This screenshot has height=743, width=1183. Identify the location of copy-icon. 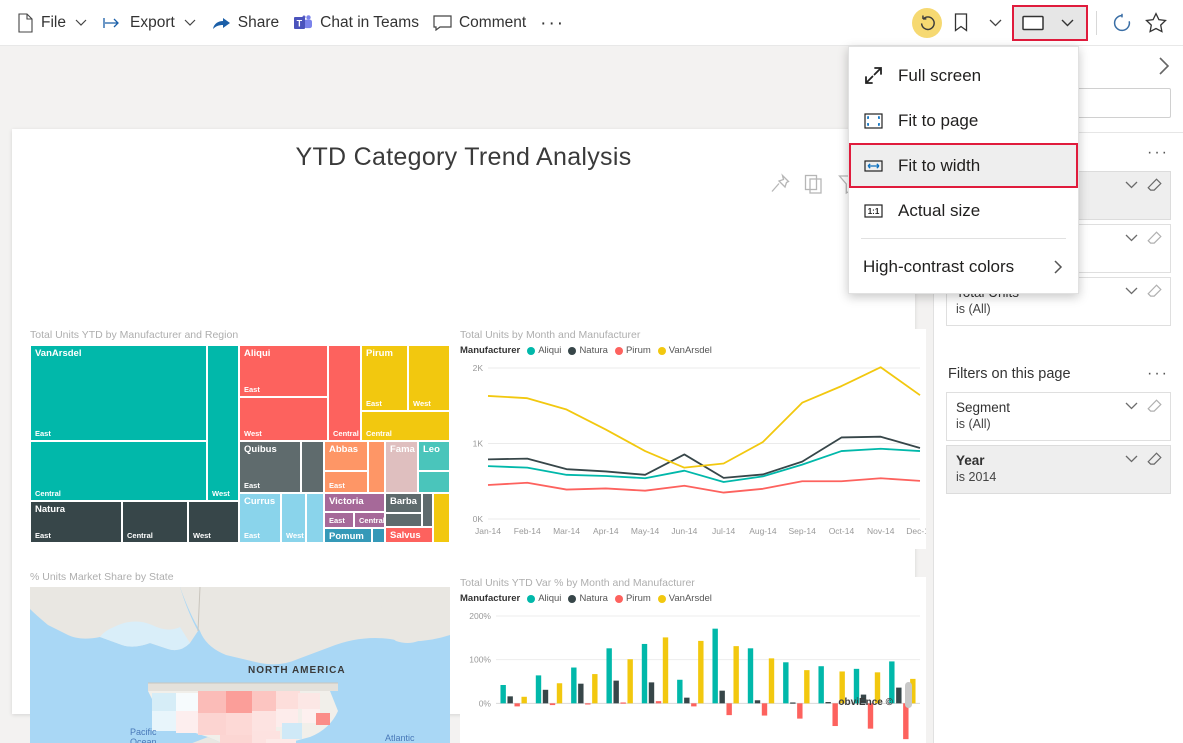
(814, 184).